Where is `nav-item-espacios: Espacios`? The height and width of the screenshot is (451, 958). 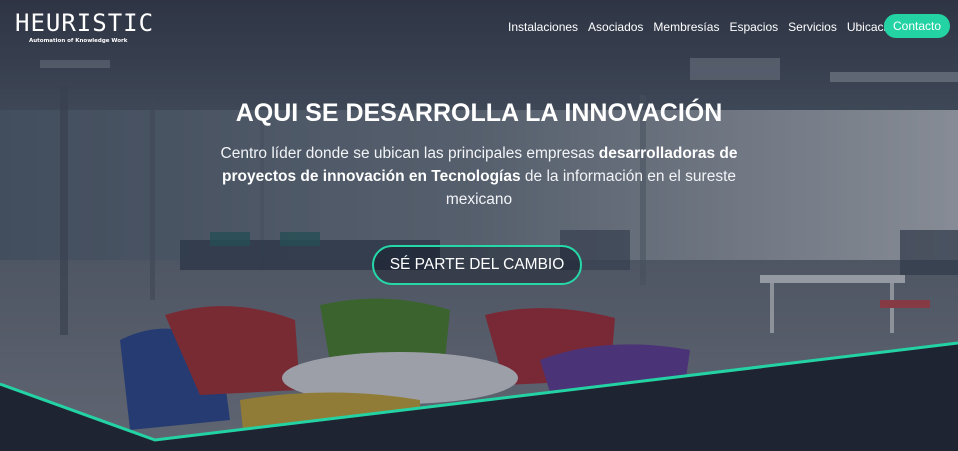
nav-item-espacios: Espacios is located at coordinates (753, 27).